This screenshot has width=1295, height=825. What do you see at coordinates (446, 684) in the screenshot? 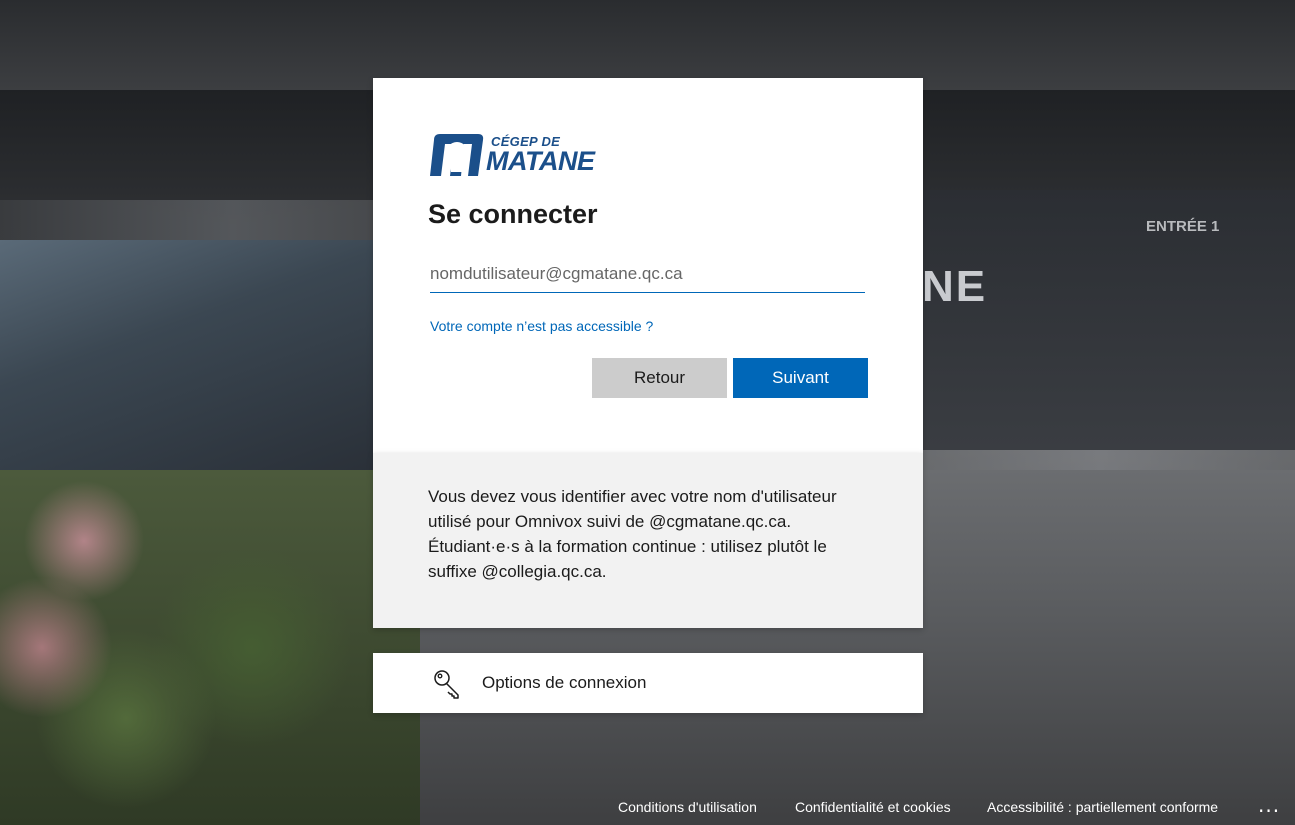
I see `key-icon` at bounding box center [446, 684].